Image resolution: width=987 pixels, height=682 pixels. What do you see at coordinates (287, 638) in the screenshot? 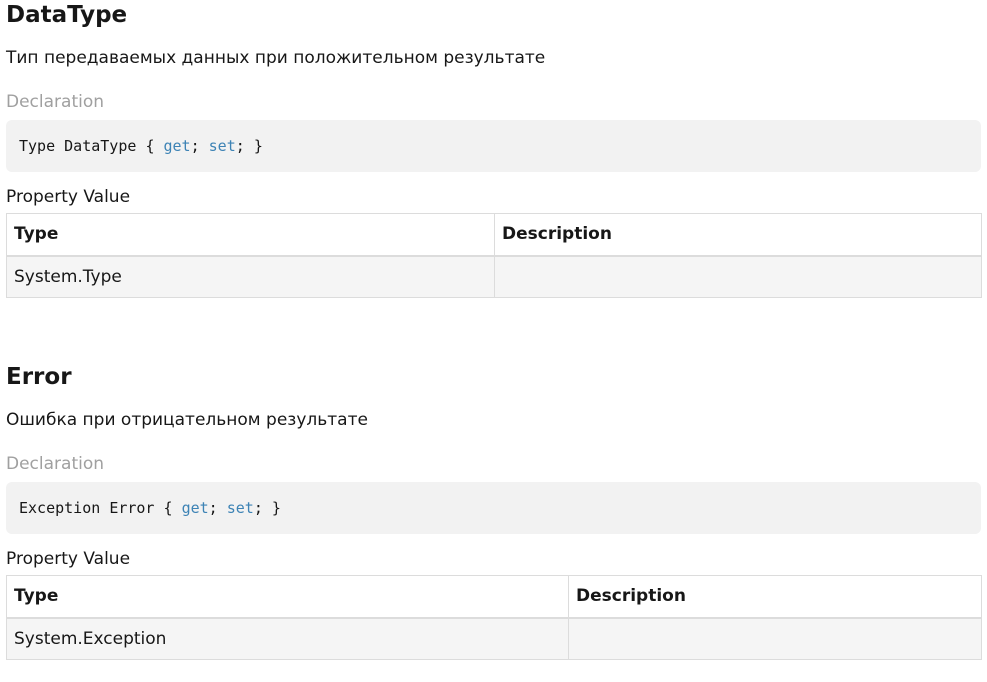
I see `table-cell-type: System.Exception` at bounding box center [287, 638].